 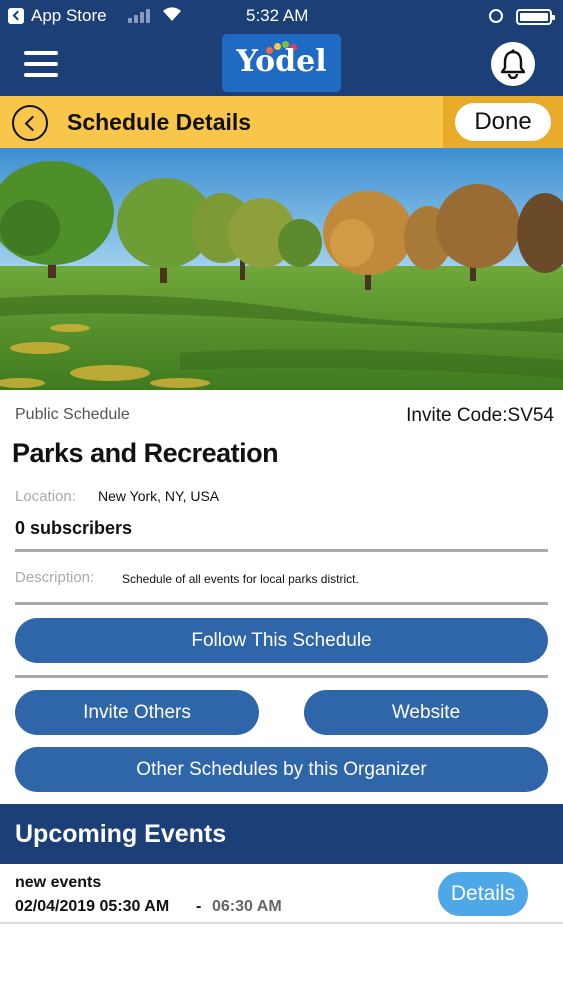 What do you see at coordinates (496, 16) in the screenshot?
I see `orientation-lock-icon` at bounding box center [496, 16].